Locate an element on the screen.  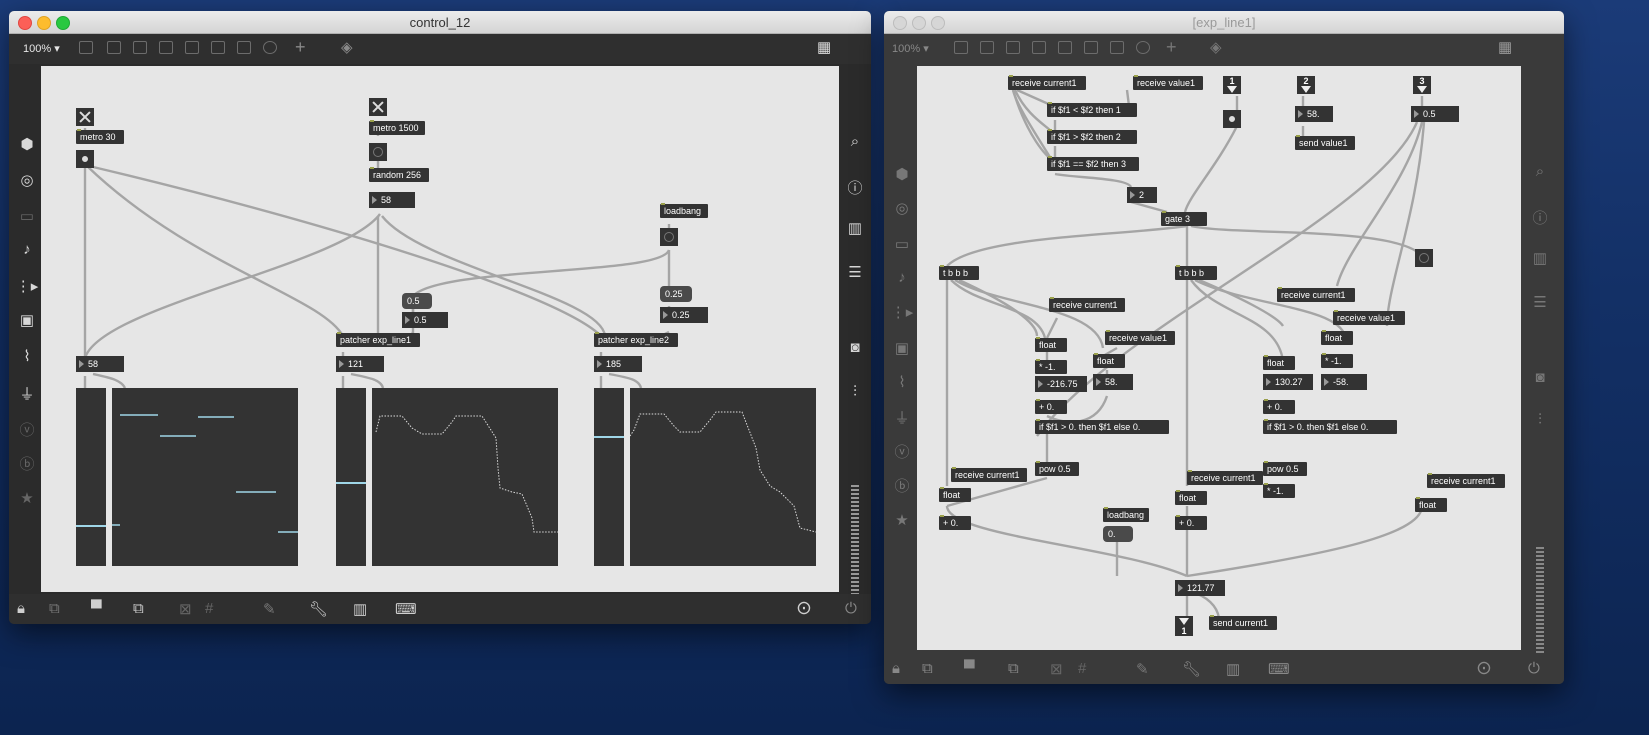
windows-icon: ⧉ is located at coordinates (138, 608).